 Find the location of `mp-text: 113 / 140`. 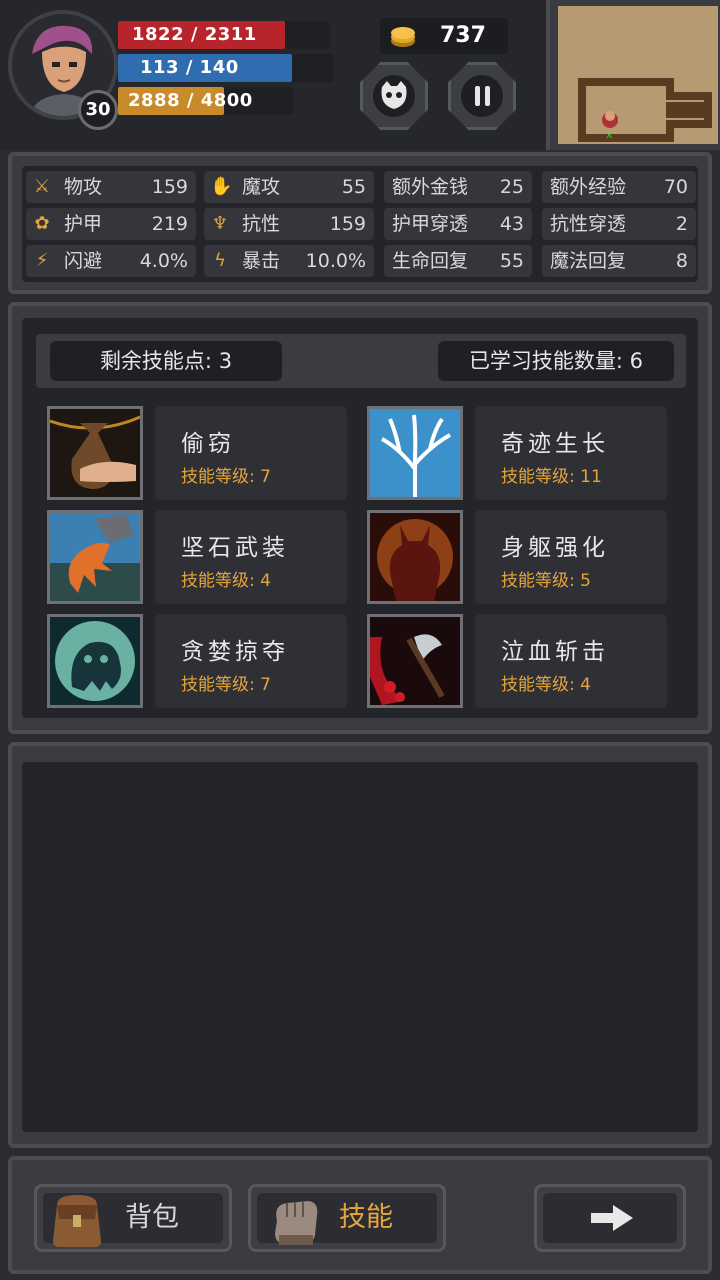

mp-text: 113 / 140 is located at coordinates (189, 67).